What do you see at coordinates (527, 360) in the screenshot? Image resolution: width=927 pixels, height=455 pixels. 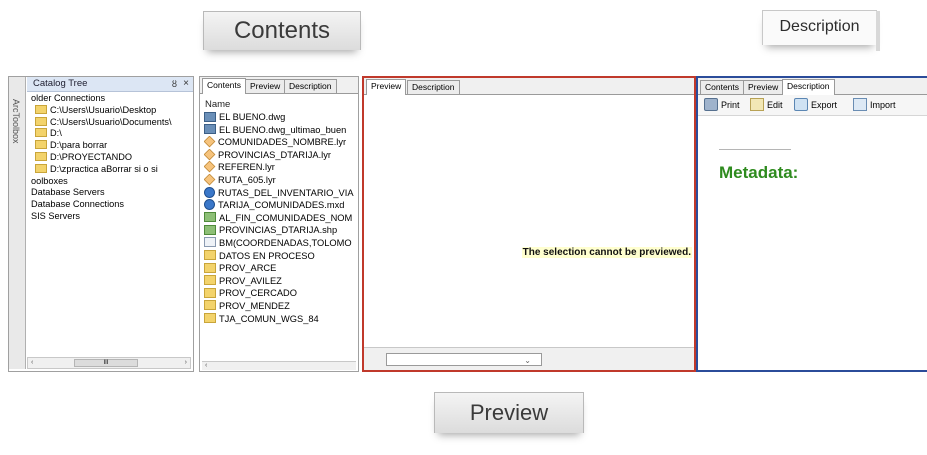 I see `chevron-down-icon: ⌄` at bounding box center [527, 360].